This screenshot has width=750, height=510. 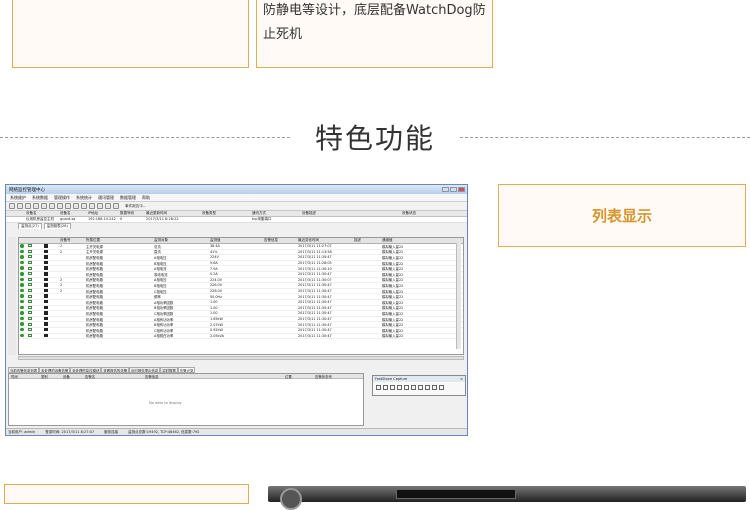 What do you see at coordinates (214, 302) in the screenshot?
I see `grid-cell: 1.00` at bounding box center [214, 302].